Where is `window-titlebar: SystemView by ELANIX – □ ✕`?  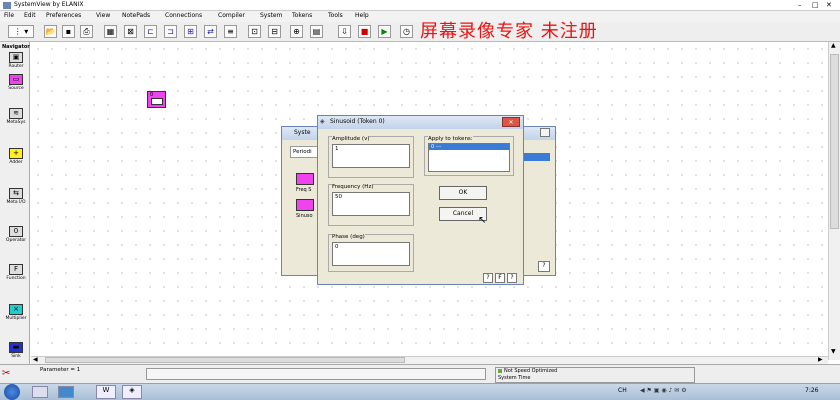 window-titlebar: SystemView by ELANIX – □ ✕ is located at coordinates (420, 5).